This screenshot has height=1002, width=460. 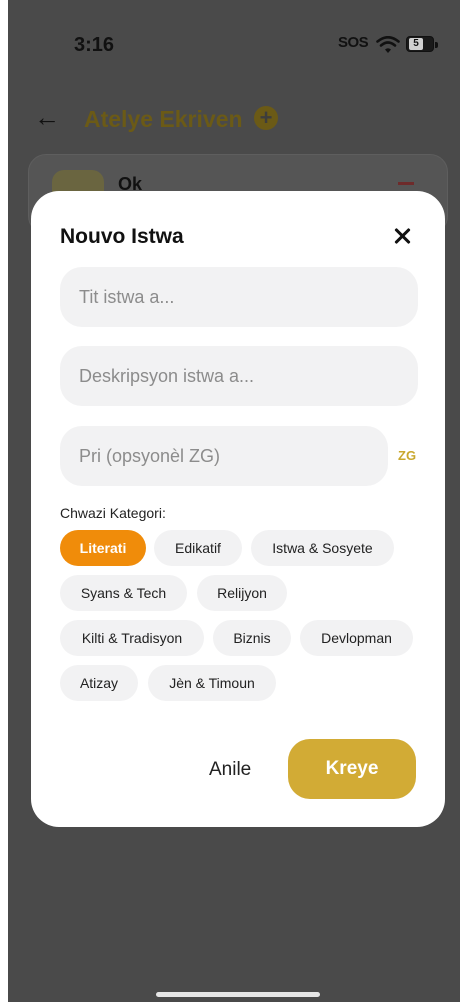 What do you see at coordinates (230, 770) in the screenshot?
I see `cancel-button: Anile` at bounding box center [230, 770].